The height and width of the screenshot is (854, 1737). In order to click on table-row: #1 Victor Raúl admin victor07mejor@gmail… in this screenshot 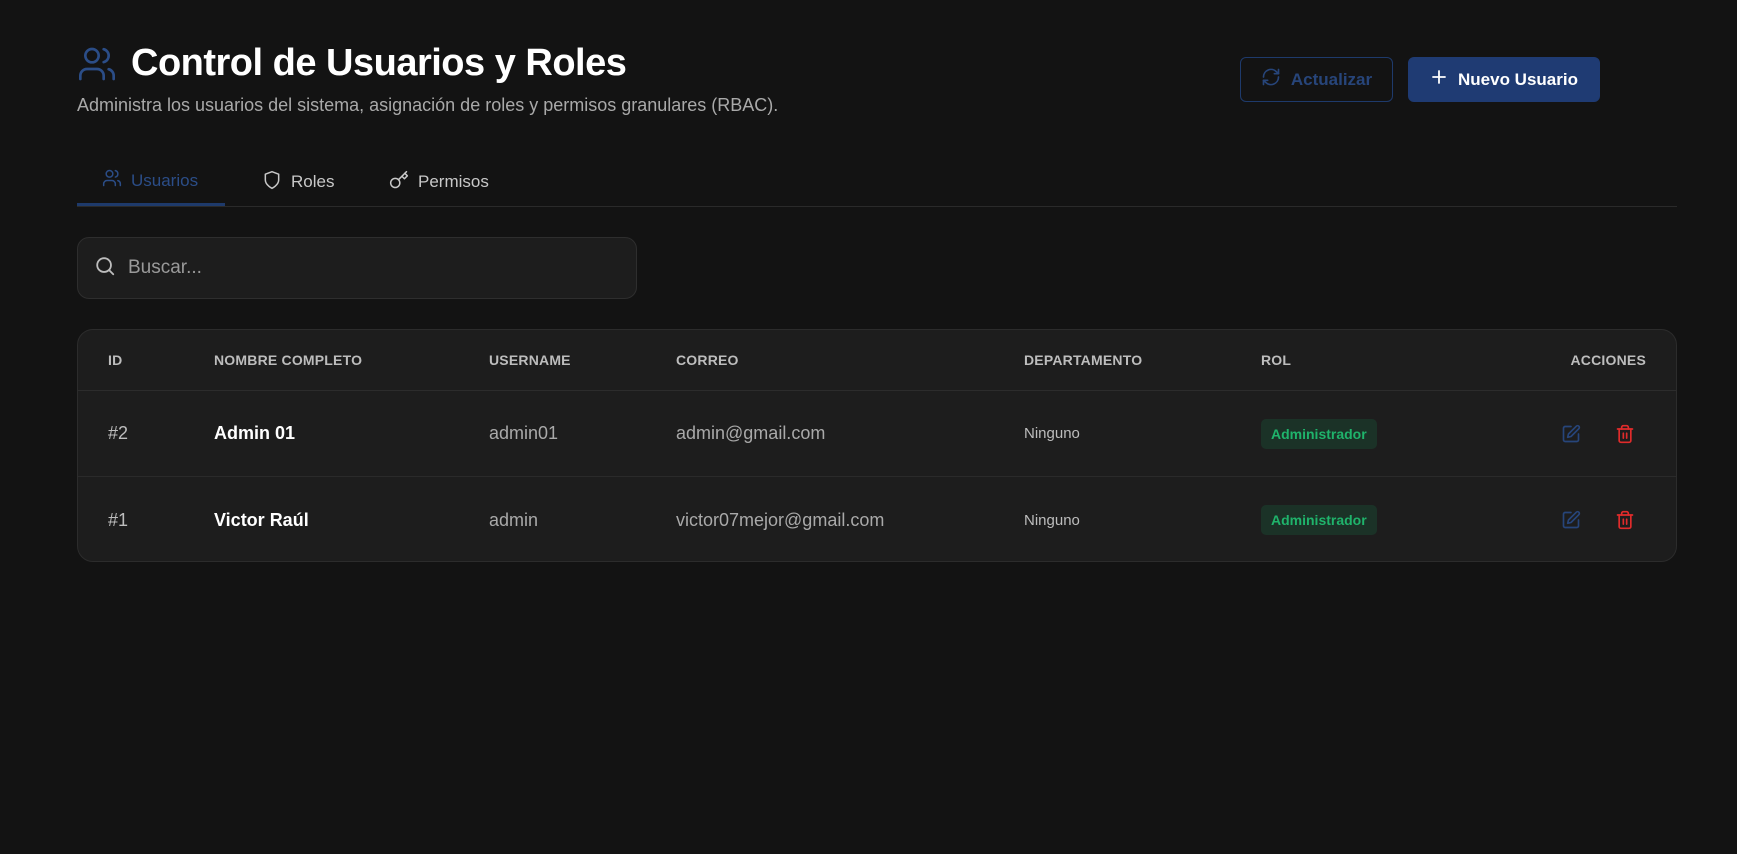, I will do `click(877, 519)`.